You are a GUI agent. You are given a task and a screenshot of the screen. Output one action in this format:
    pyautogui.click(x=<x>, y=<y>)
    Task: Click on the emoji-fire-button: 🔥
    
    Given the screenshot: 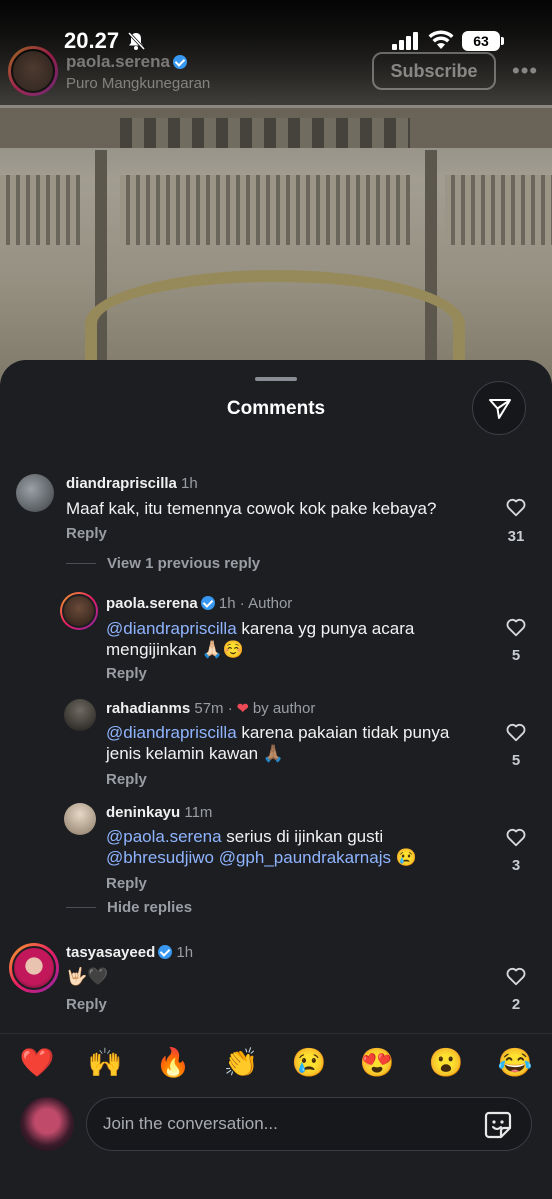 What is the action you would take?
    pyautogui.click(x=173, y=1063)
    